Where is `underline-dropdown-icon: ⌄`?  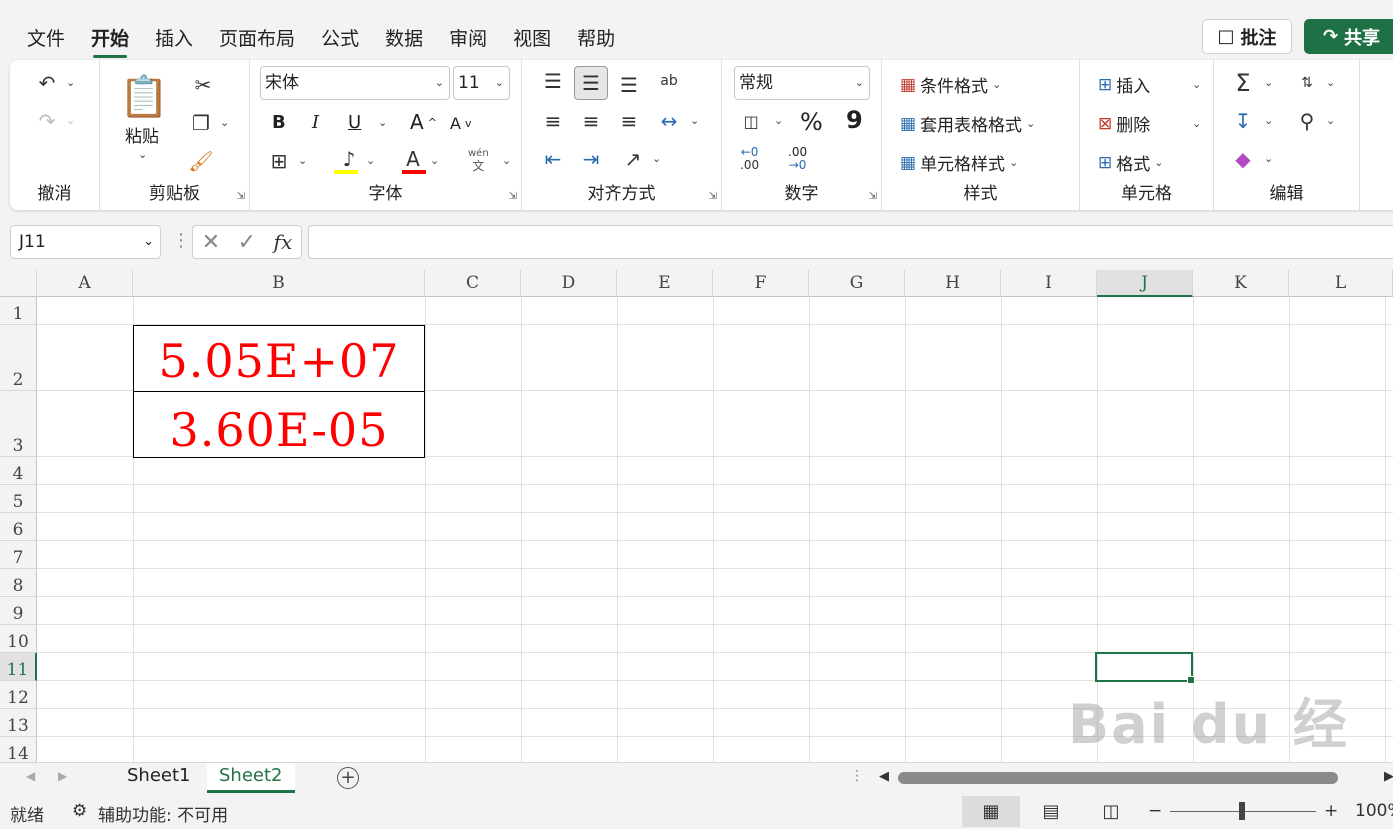 underline-dropdown-icon: ⌄ is located at coordinates (382, 122).